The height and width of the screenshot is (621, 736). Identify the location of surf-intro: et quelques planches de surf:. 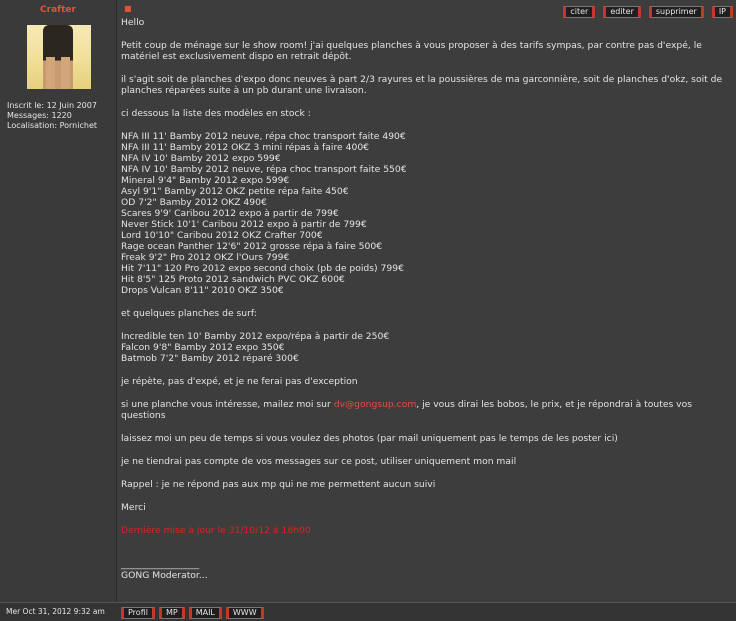
(189, 313).